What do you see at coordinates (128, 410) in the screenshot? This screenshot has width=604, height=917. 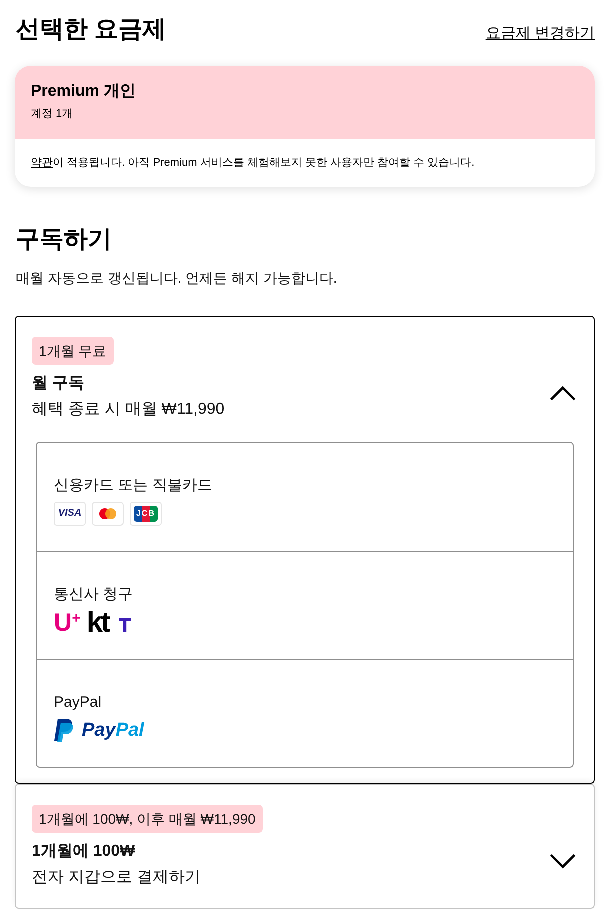 I see `option-subtitle: 혜택 종료 시 매월 ₩11,990` at bounding box center [128, 410].